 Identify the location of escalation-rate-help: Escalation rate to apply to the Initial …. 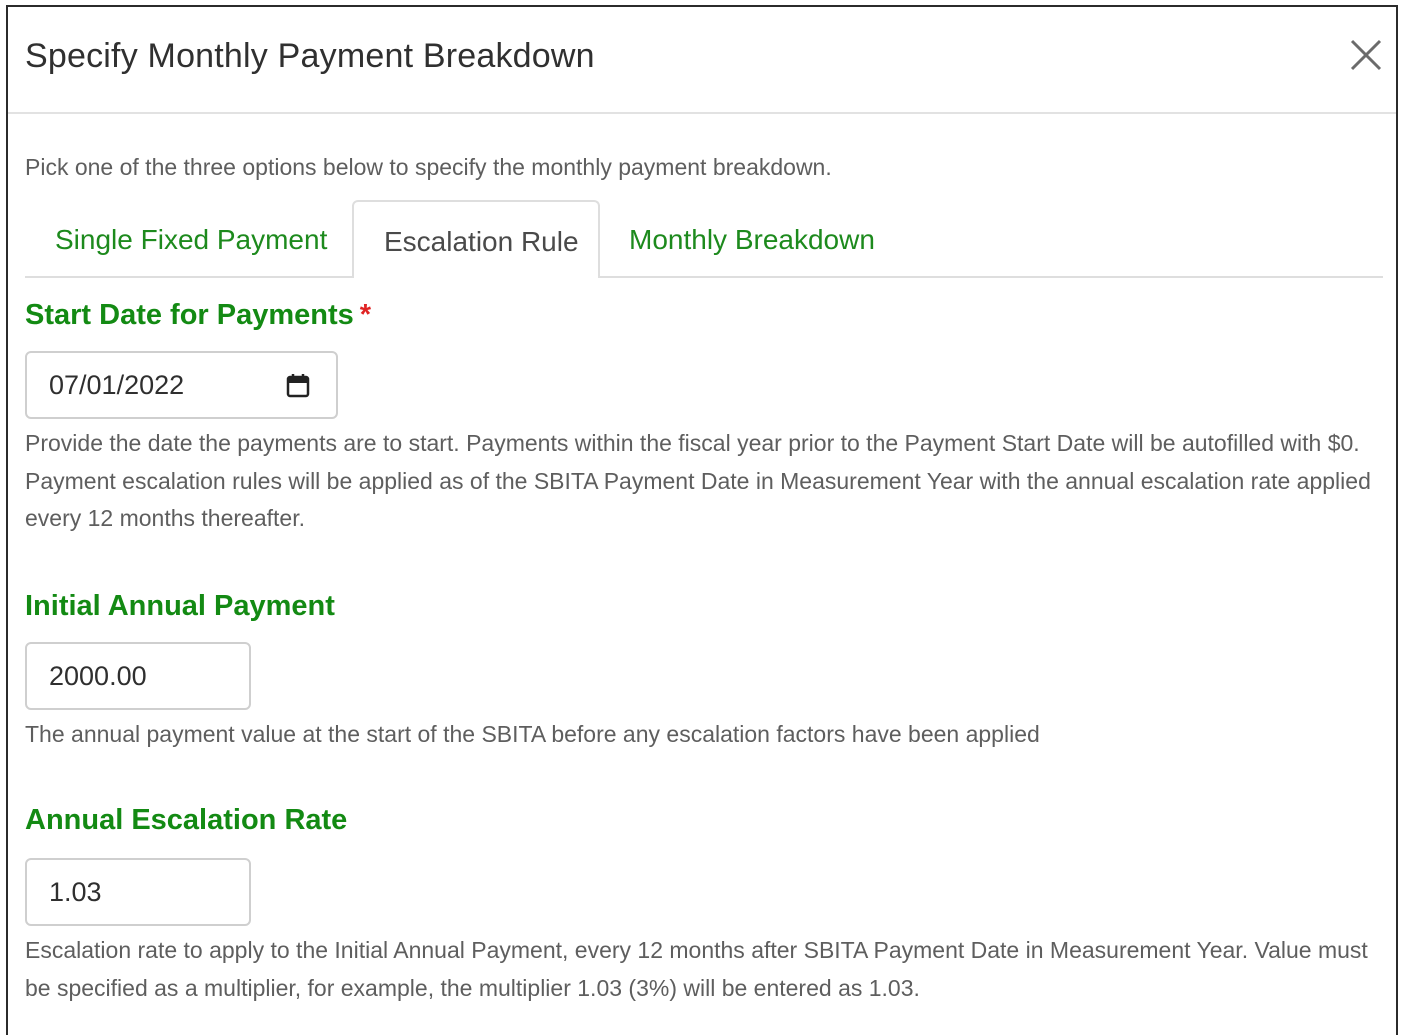
(696, 969).